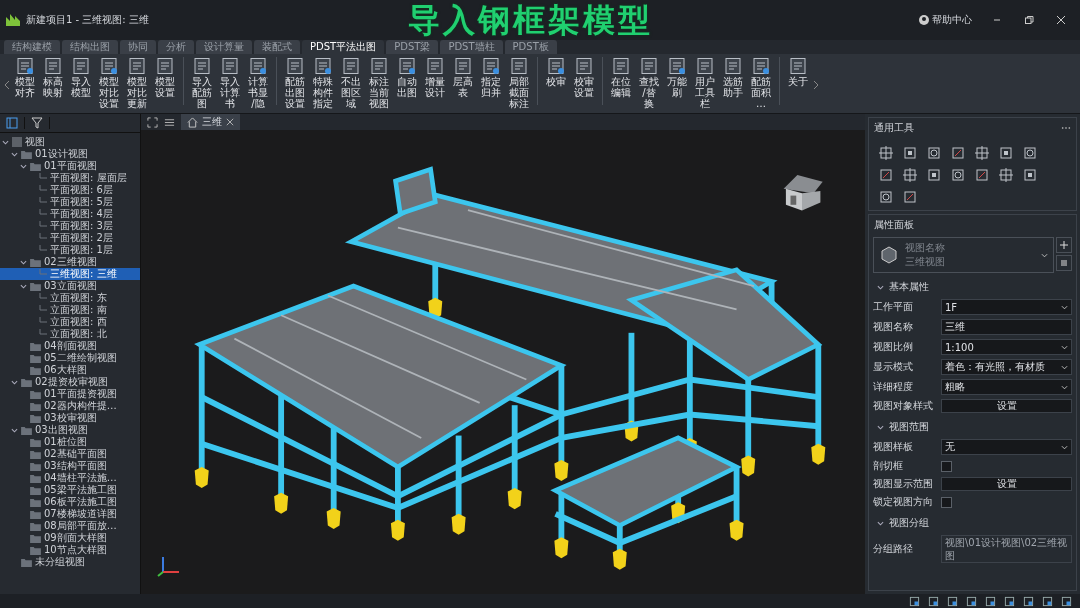 The width and height of the screenshot is (1080, 608). Describe the element at coordinates (70, 214) in the screenshot. I see `tree-item: 平面视图: 4层` at that location.